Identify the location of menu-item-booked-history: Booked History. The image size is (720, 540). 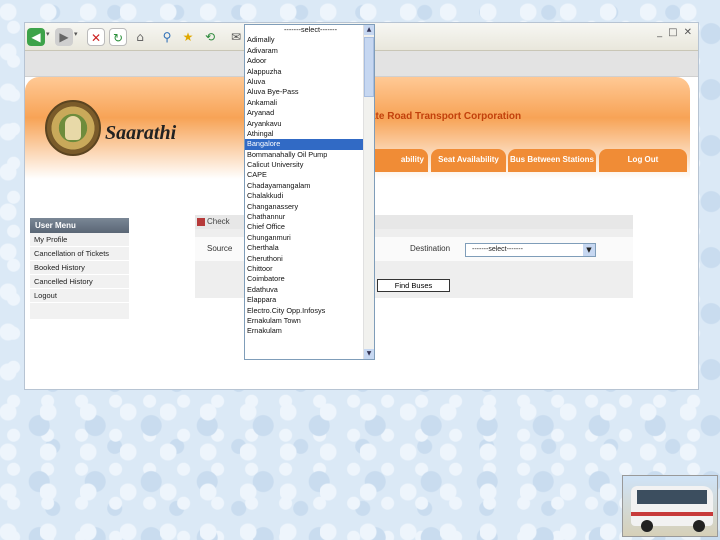
(79, 268).